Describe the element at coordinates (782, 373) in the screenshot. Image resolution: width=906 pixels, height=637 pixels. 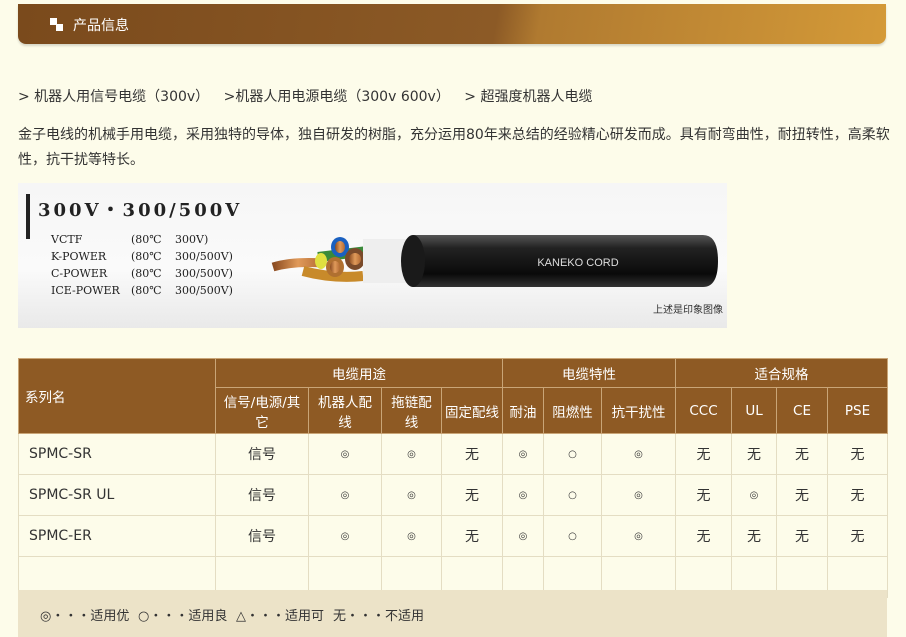
I see `group-header-standards: 适合规格` at that location.